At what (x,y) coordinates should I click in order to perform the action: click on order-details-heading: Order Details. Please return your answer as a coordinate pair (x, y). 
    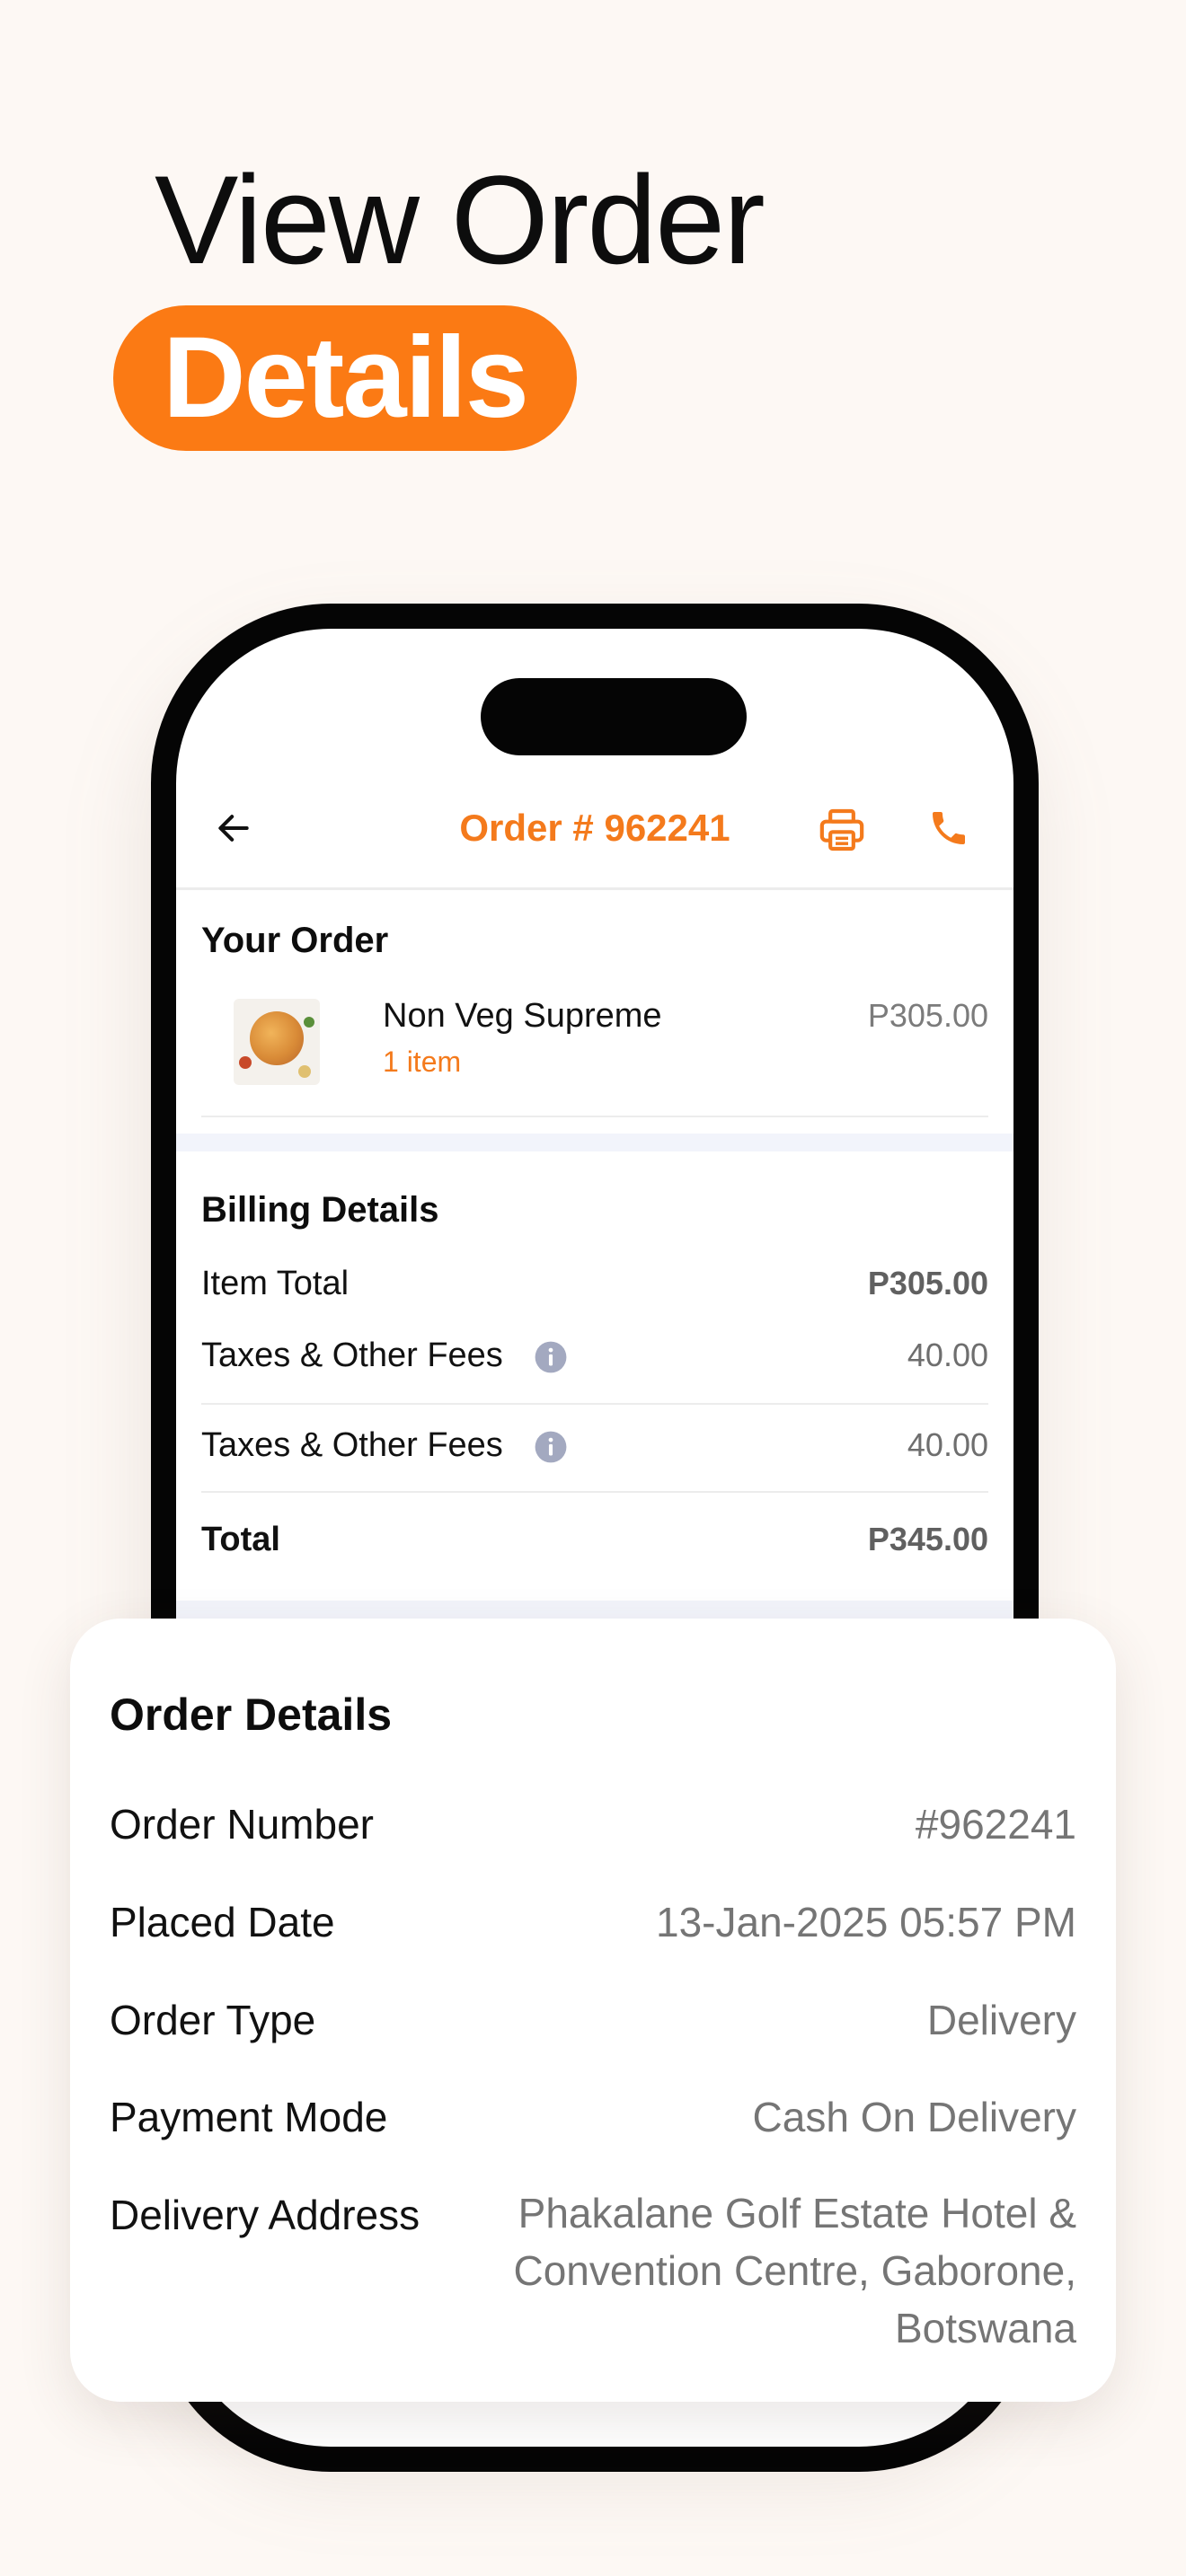
    Looking at the image, I should click on (251, 1714).